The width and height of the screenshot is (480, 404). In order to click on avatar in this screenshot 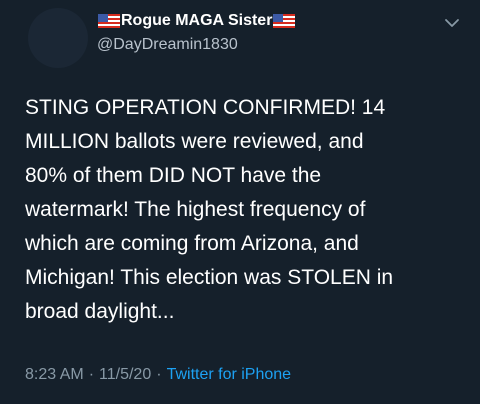, I will do `click(58, 38)`.